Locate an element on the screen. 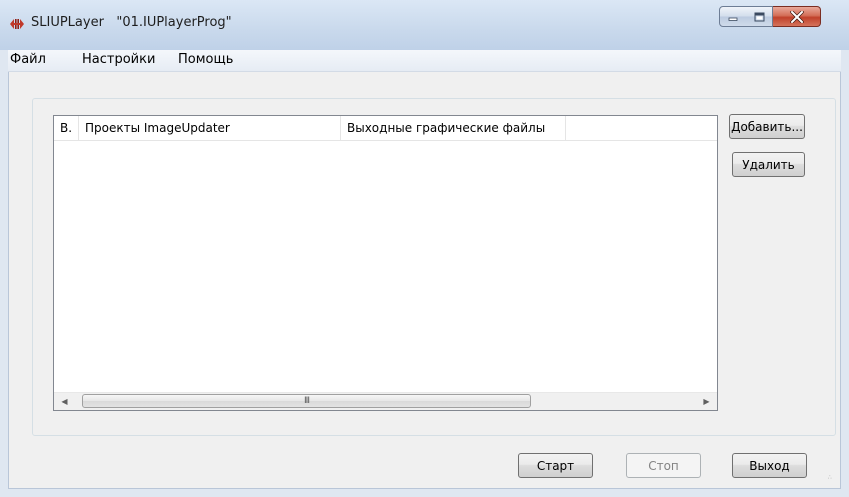 Image resolution: width=849 pixels, height=497 pixels. scroll-left-icon: ◀ is located at coordinates (64, 401).